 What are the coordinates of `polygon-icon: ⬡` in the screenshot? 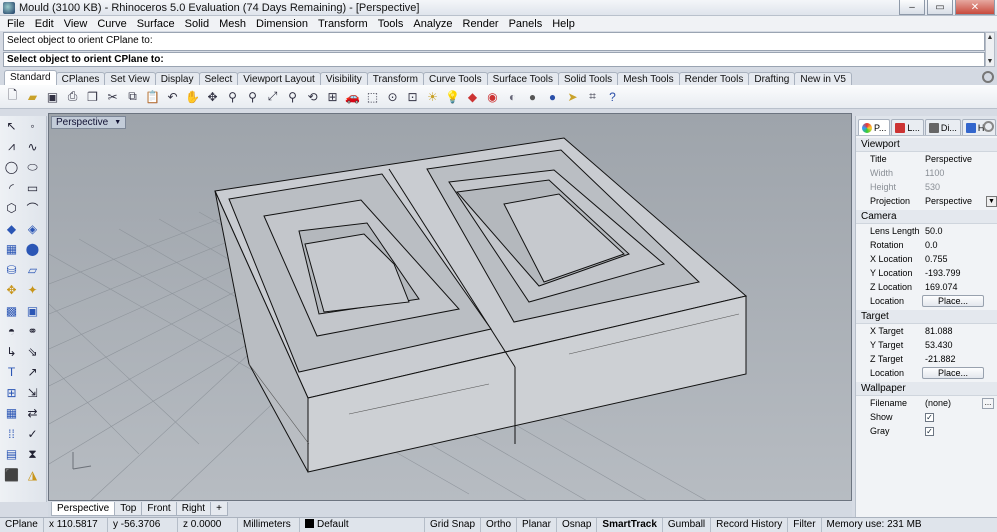 It's located at (11, 208).